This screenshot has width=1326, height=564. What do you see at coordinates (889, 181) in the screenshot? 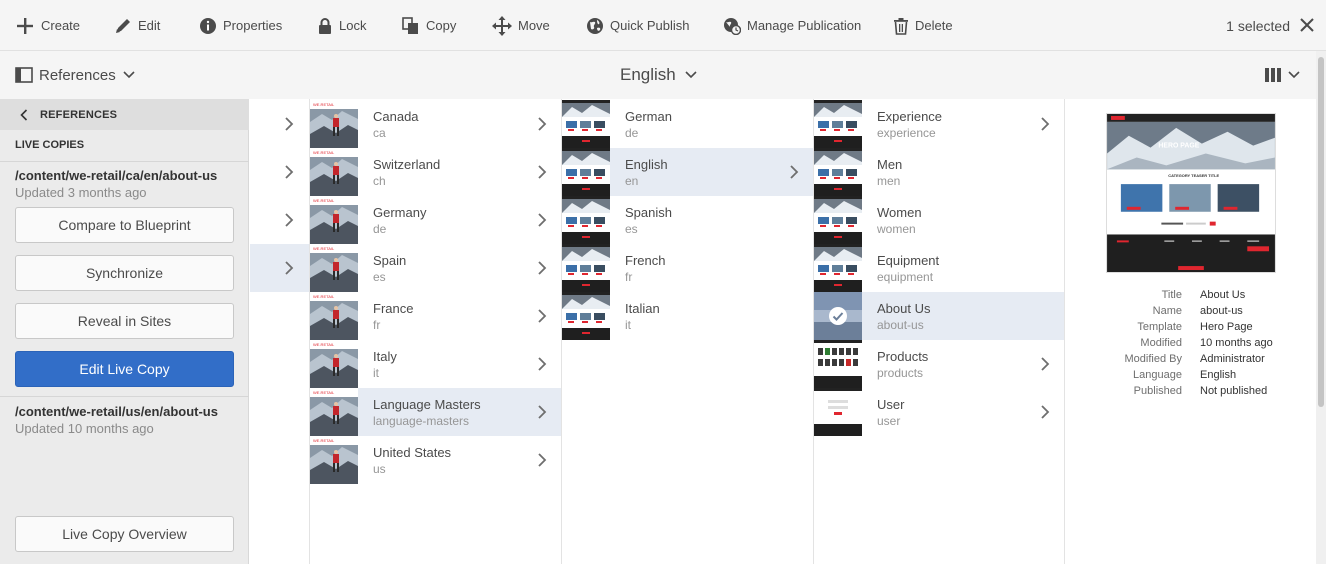
I see `item-name: men` at bounding box center [889, 181].